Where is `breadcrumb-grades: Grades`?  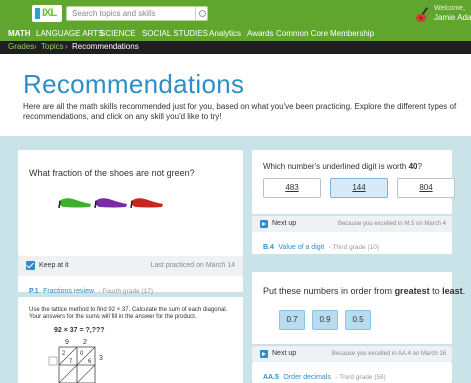
breadcrumb-grades: Grades is located at coordinates (21, 46).